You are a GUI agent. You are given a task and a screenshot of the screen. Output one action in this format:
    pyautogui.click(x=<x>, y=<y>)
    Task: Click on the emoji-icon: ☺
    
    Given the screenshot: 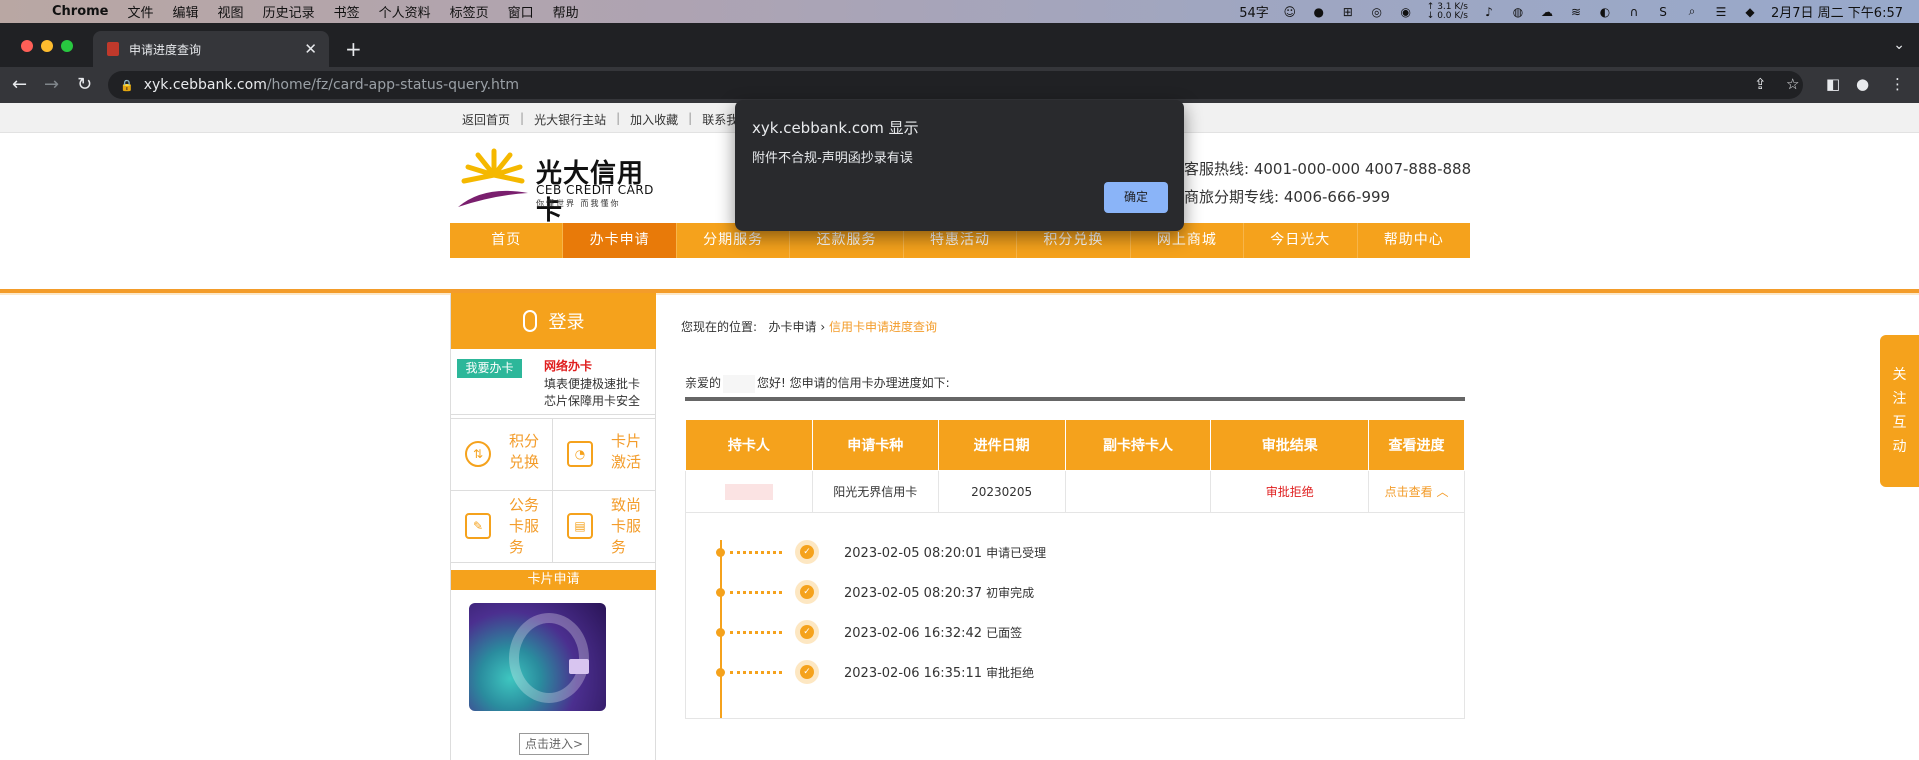 What is the action you would take?
    pyautogui.click(x=1290, y=12)
    